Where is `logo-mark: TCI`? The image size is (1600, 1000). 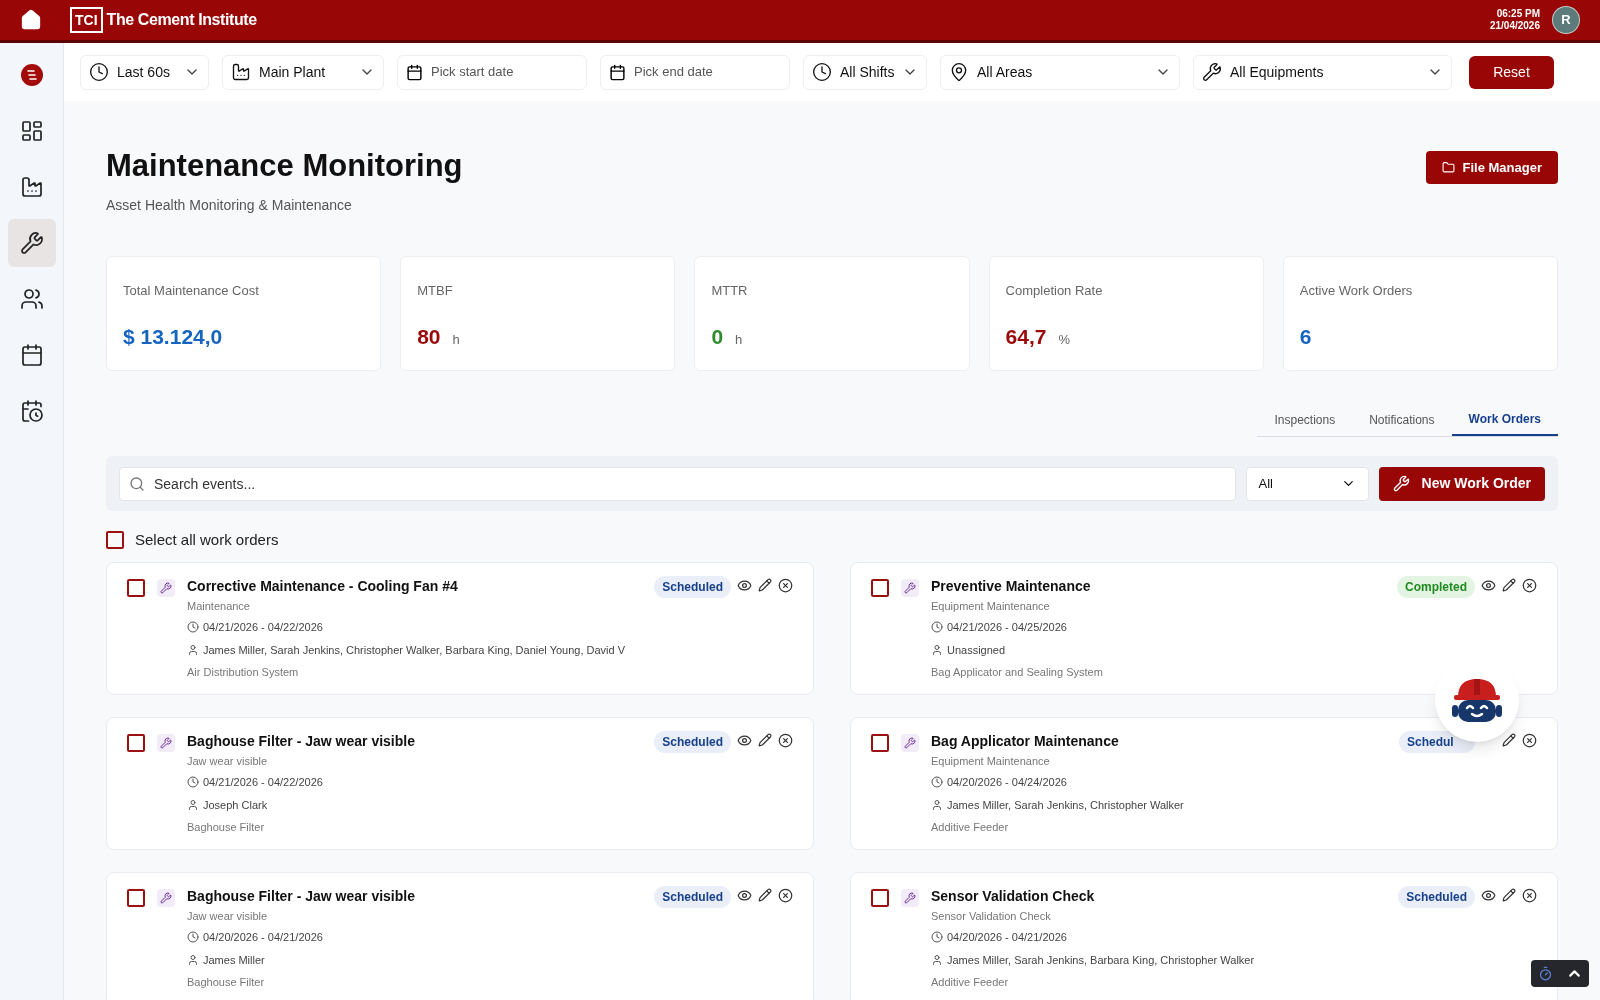
logo-mark: TCI is located at coordinates (86, 20).